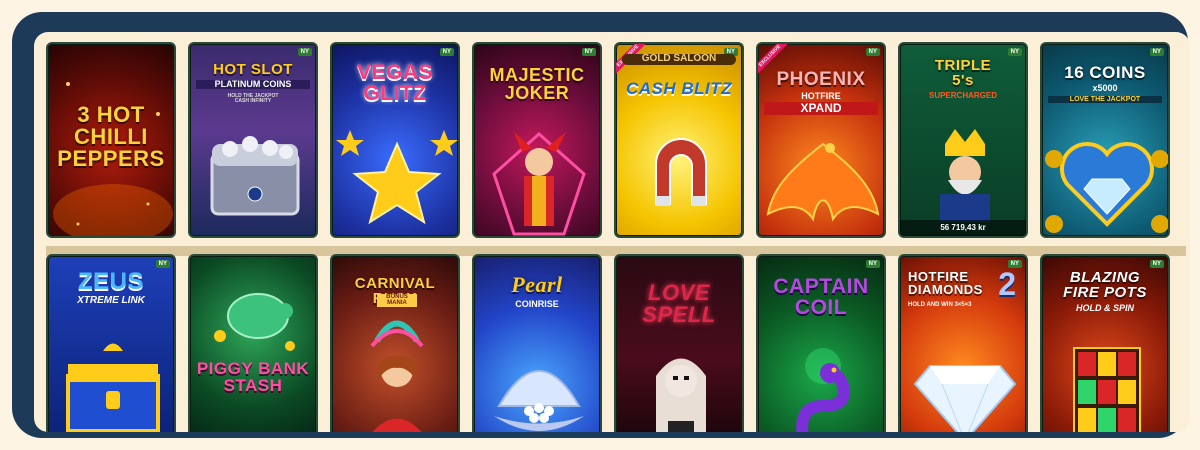  What do you see at coordinates (679, 303) in the screenshot?
I see `game-title: LOVE SPELL` at bounding box center [679, 303].